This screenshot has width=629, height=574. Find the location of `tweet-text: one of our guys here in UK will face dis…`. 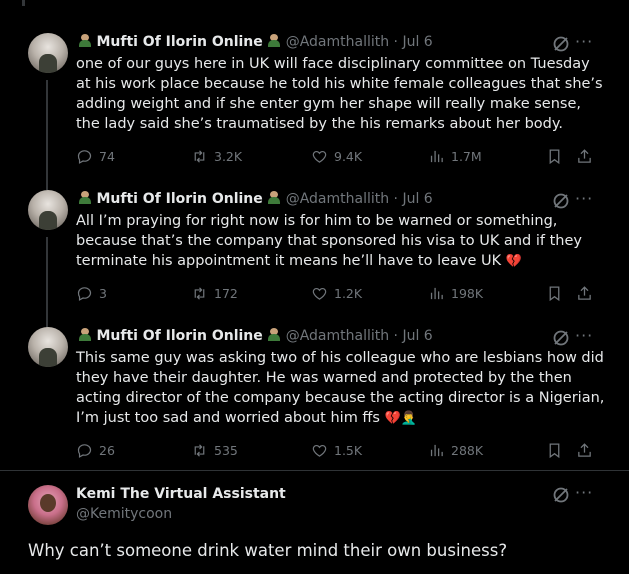

tweet-text: one of our guys here in UK will face dis… is located at coordinates (339, 94).